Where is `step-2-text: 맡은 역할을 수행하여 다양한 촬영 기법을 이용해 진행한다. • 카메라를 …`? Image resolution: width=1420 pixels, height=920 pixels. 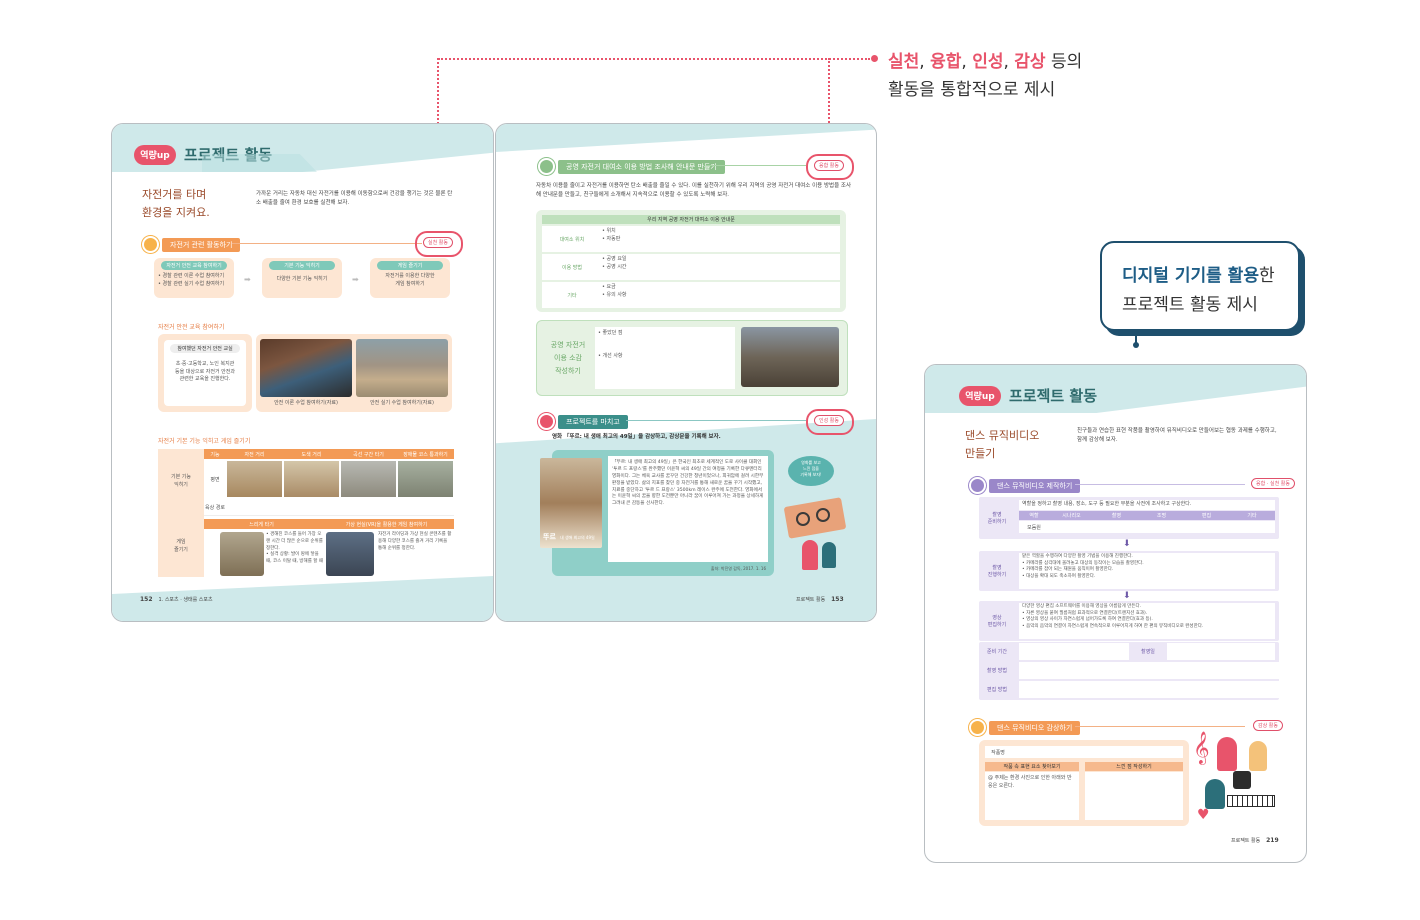
step-2-text: 맡은 역할을 수행하여 다양한 촬영 기법을 이용해 진행한다. • 카메라를 … is located at coordinates (1147, 571).